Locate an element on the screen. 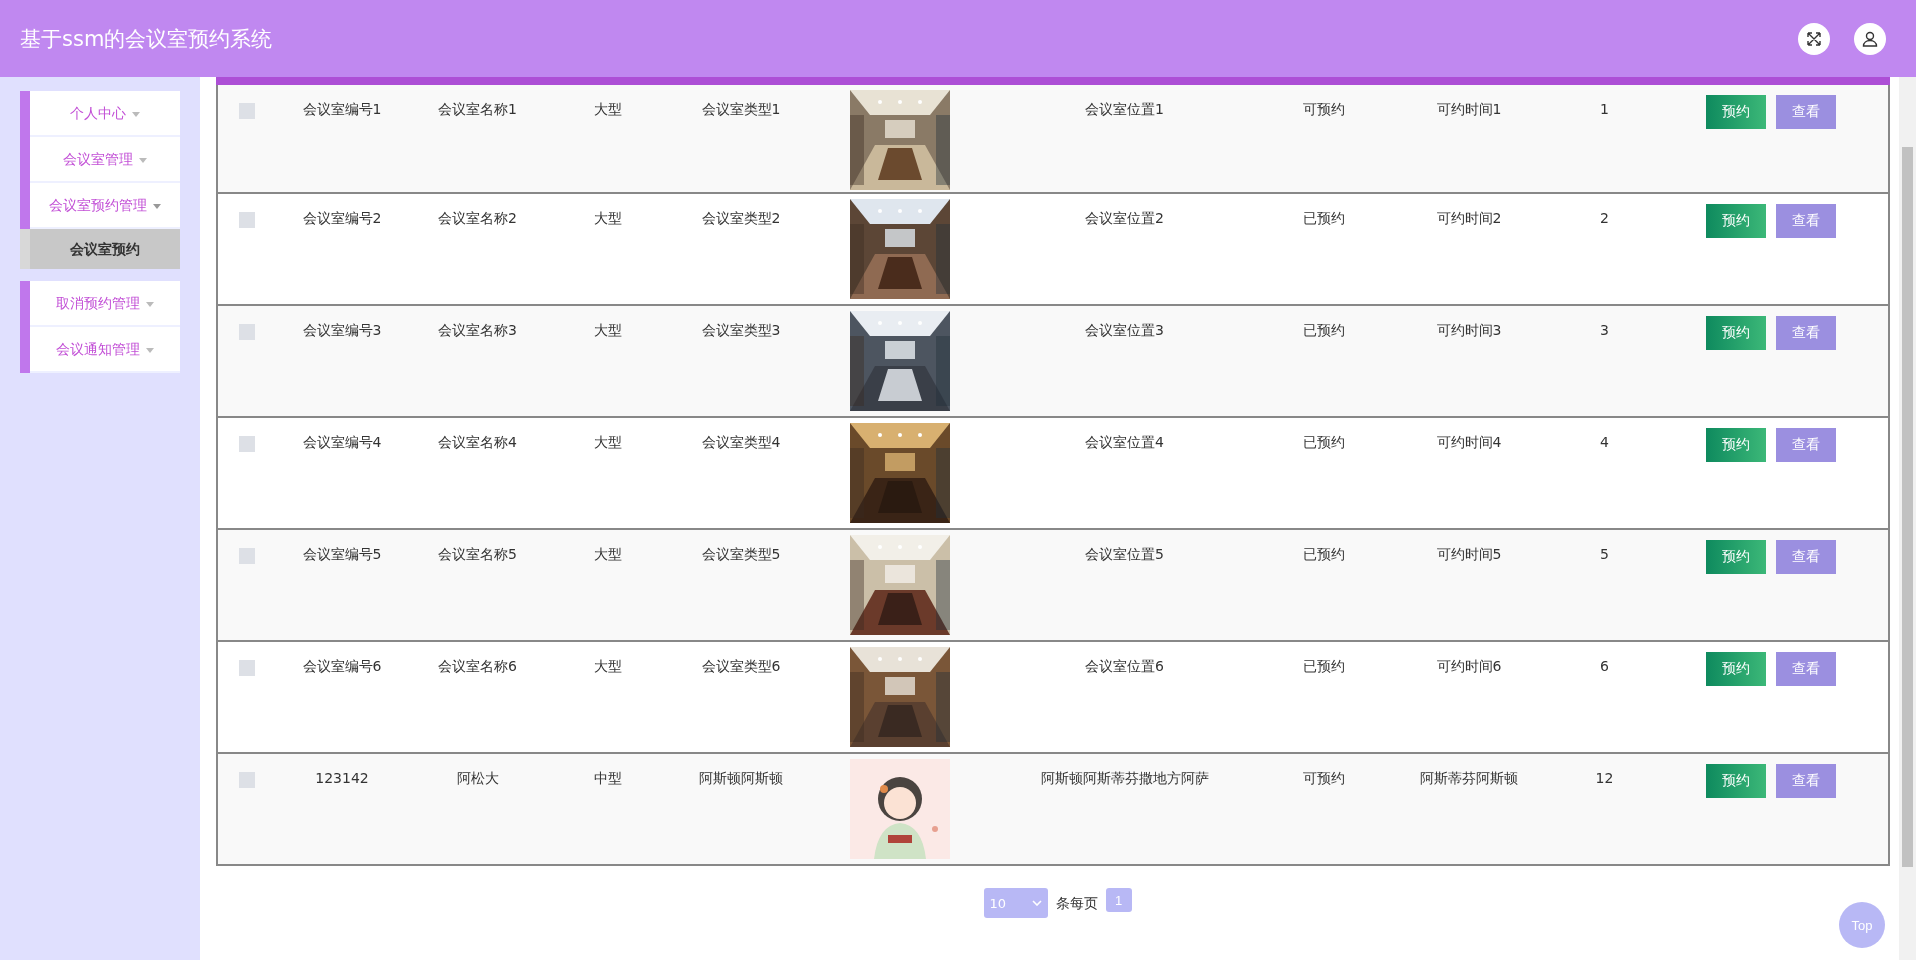 This screenshot has height=960, width=1916. table-cell: 会议室编号3 is located at coordinates (342, 330).